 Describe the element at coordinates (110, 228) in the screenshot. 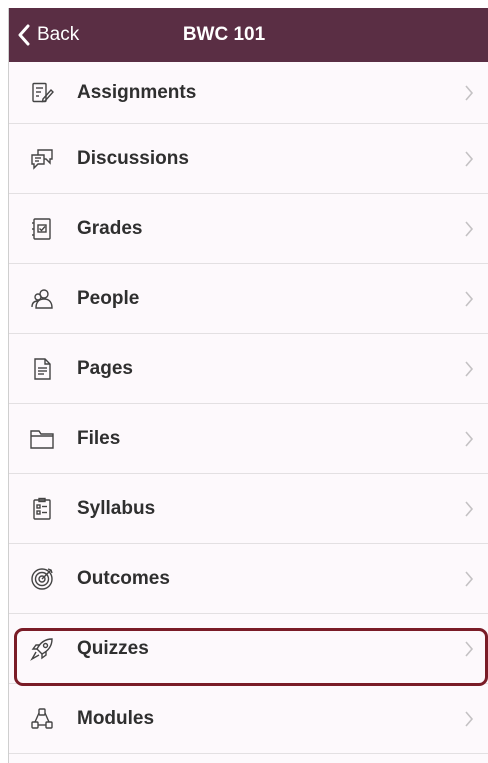

I see `menu-item-label: Grades` at that location.